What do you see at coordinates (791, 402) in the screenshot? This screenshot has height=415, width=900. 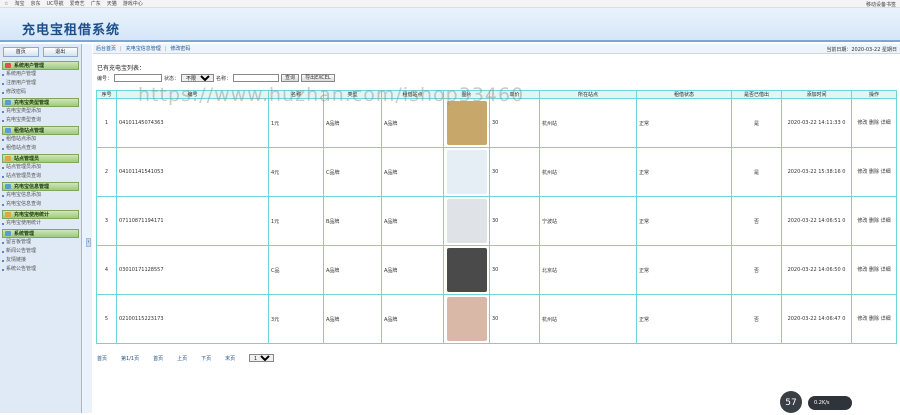 I see `speed-widget: 57` at bounding box center [791, 402].